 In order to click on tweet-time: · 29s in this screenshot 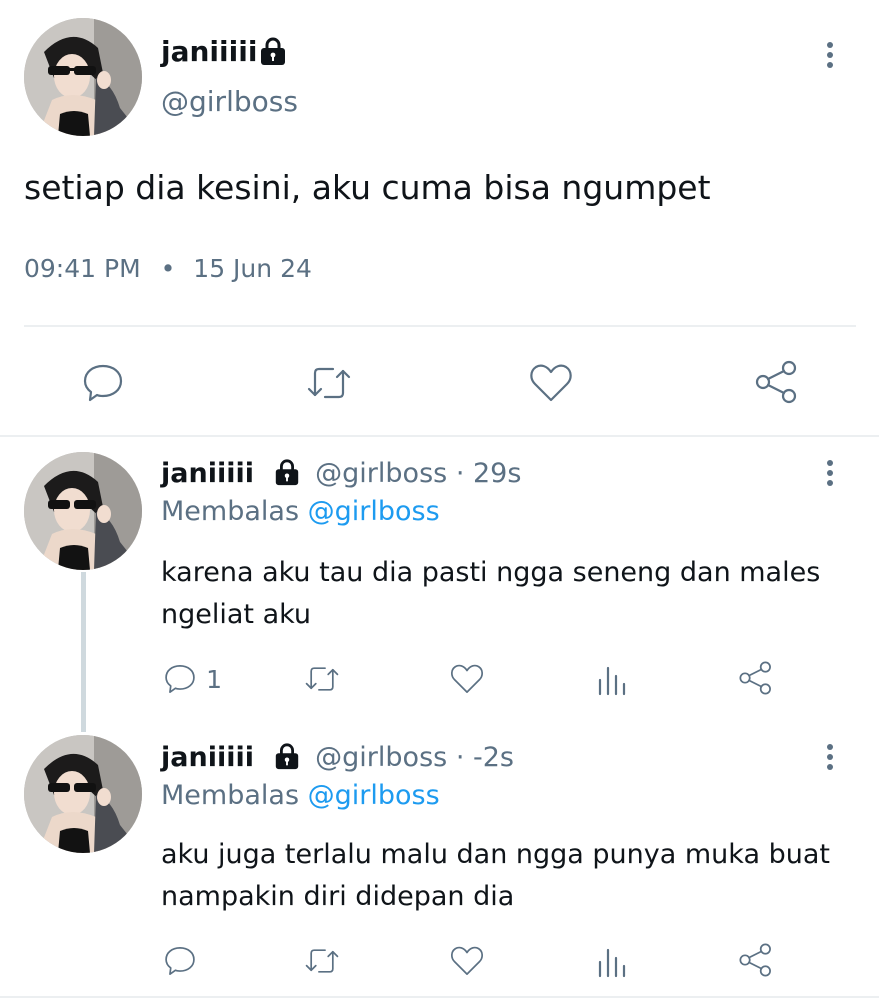, I will do `click(488, 473)`.